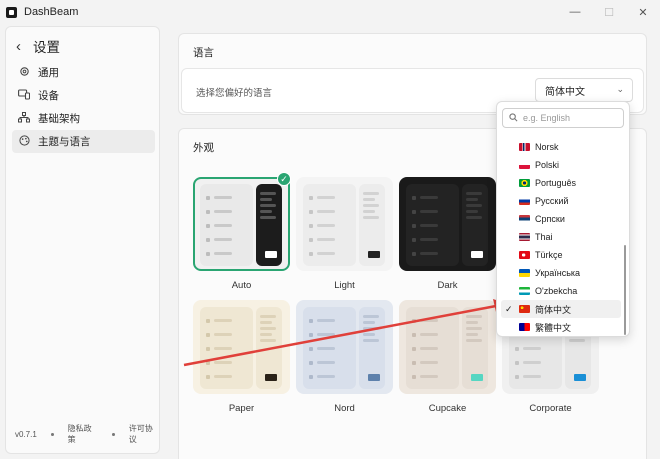 This screenshot has width=660, height=459. Describe the element at coordinates (524, 201) in the screenshot. I see `russia-flag-icon` at that location.